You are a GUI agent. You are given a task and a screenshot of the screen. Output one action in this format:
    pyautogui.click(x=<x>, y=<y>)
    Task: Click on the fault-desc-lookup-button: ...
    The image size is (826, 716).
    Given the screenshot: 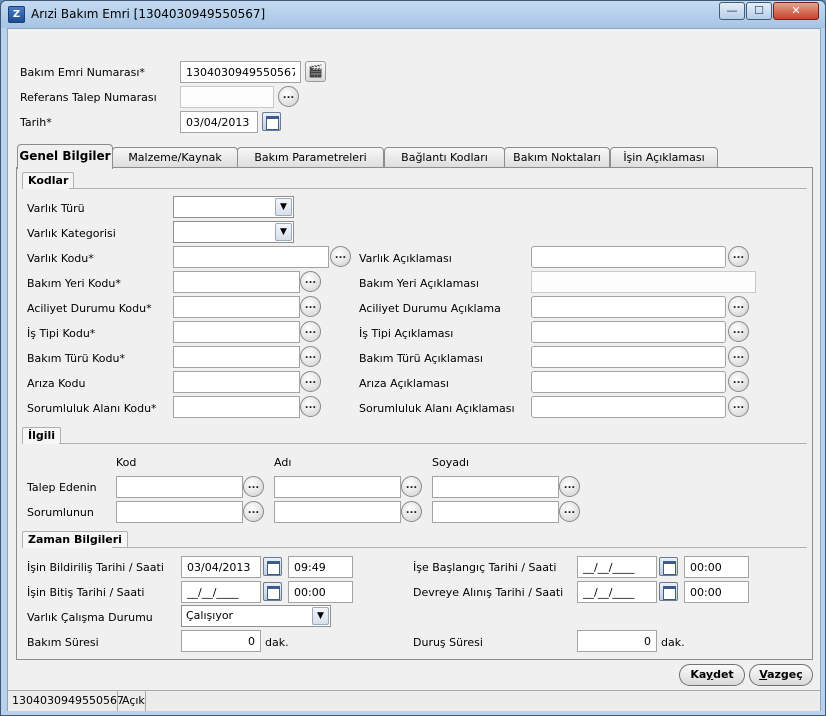 What is the action you would take?
    pyautogui.click(x=738, y=381)
    